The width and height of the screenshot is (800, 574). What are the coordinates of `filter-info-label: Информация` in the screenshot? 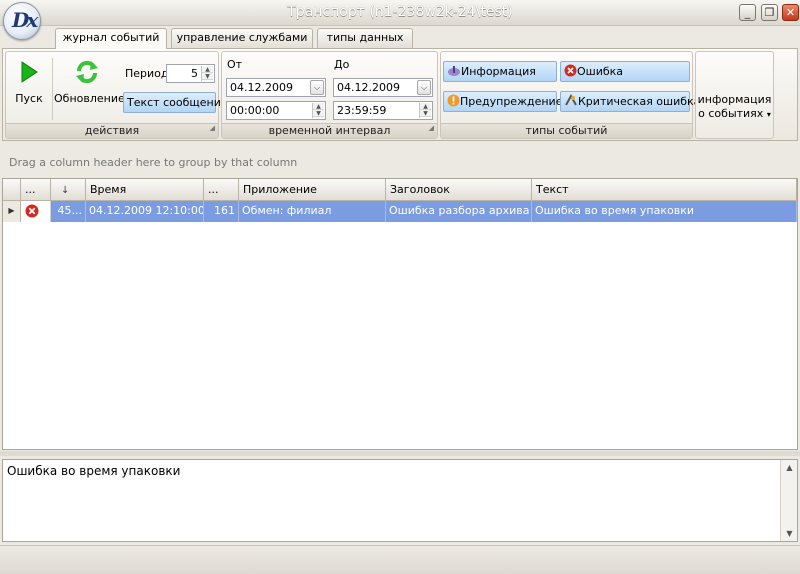 It's located at (498, 71).